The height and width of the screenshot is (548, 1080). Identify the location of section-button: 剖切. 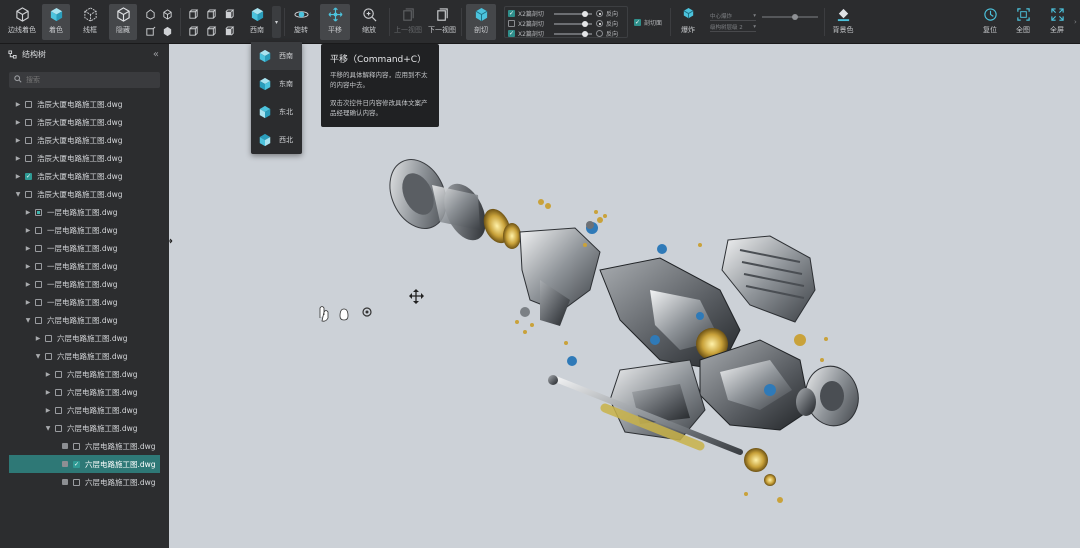
(481, 22).